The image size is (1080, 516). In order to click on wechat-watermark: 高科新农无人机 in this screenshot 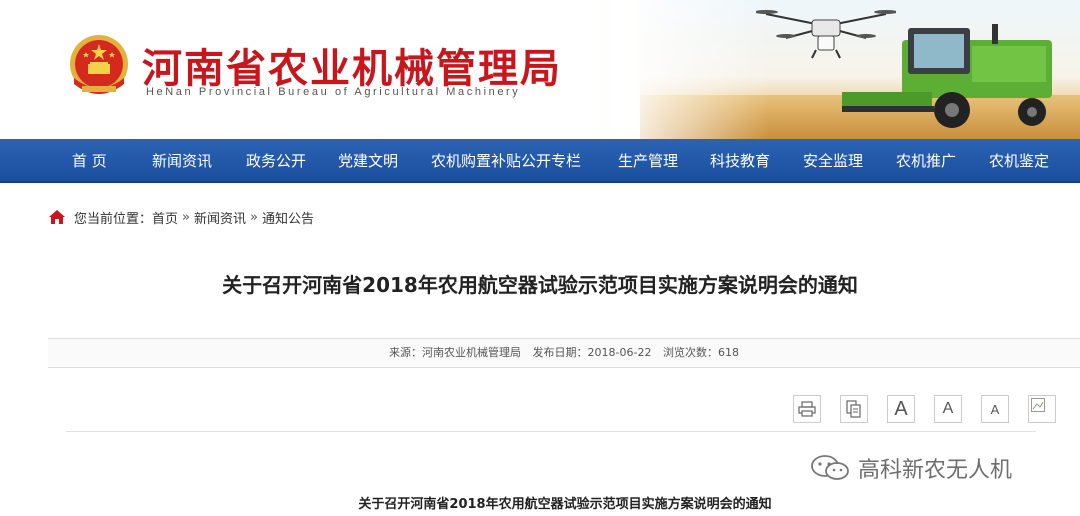, I will do `click(911, 468)`.